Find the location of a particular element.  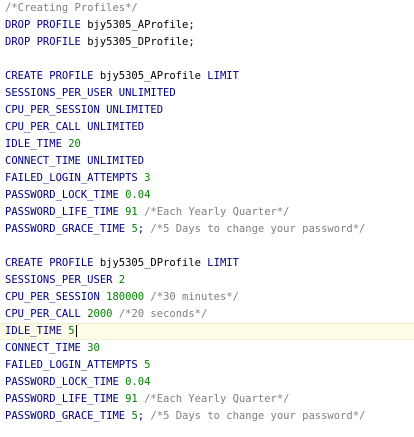

code-line: CREATE PROFILE bjy5305_AProfile LIMIT is located at coordinates (207, 76).